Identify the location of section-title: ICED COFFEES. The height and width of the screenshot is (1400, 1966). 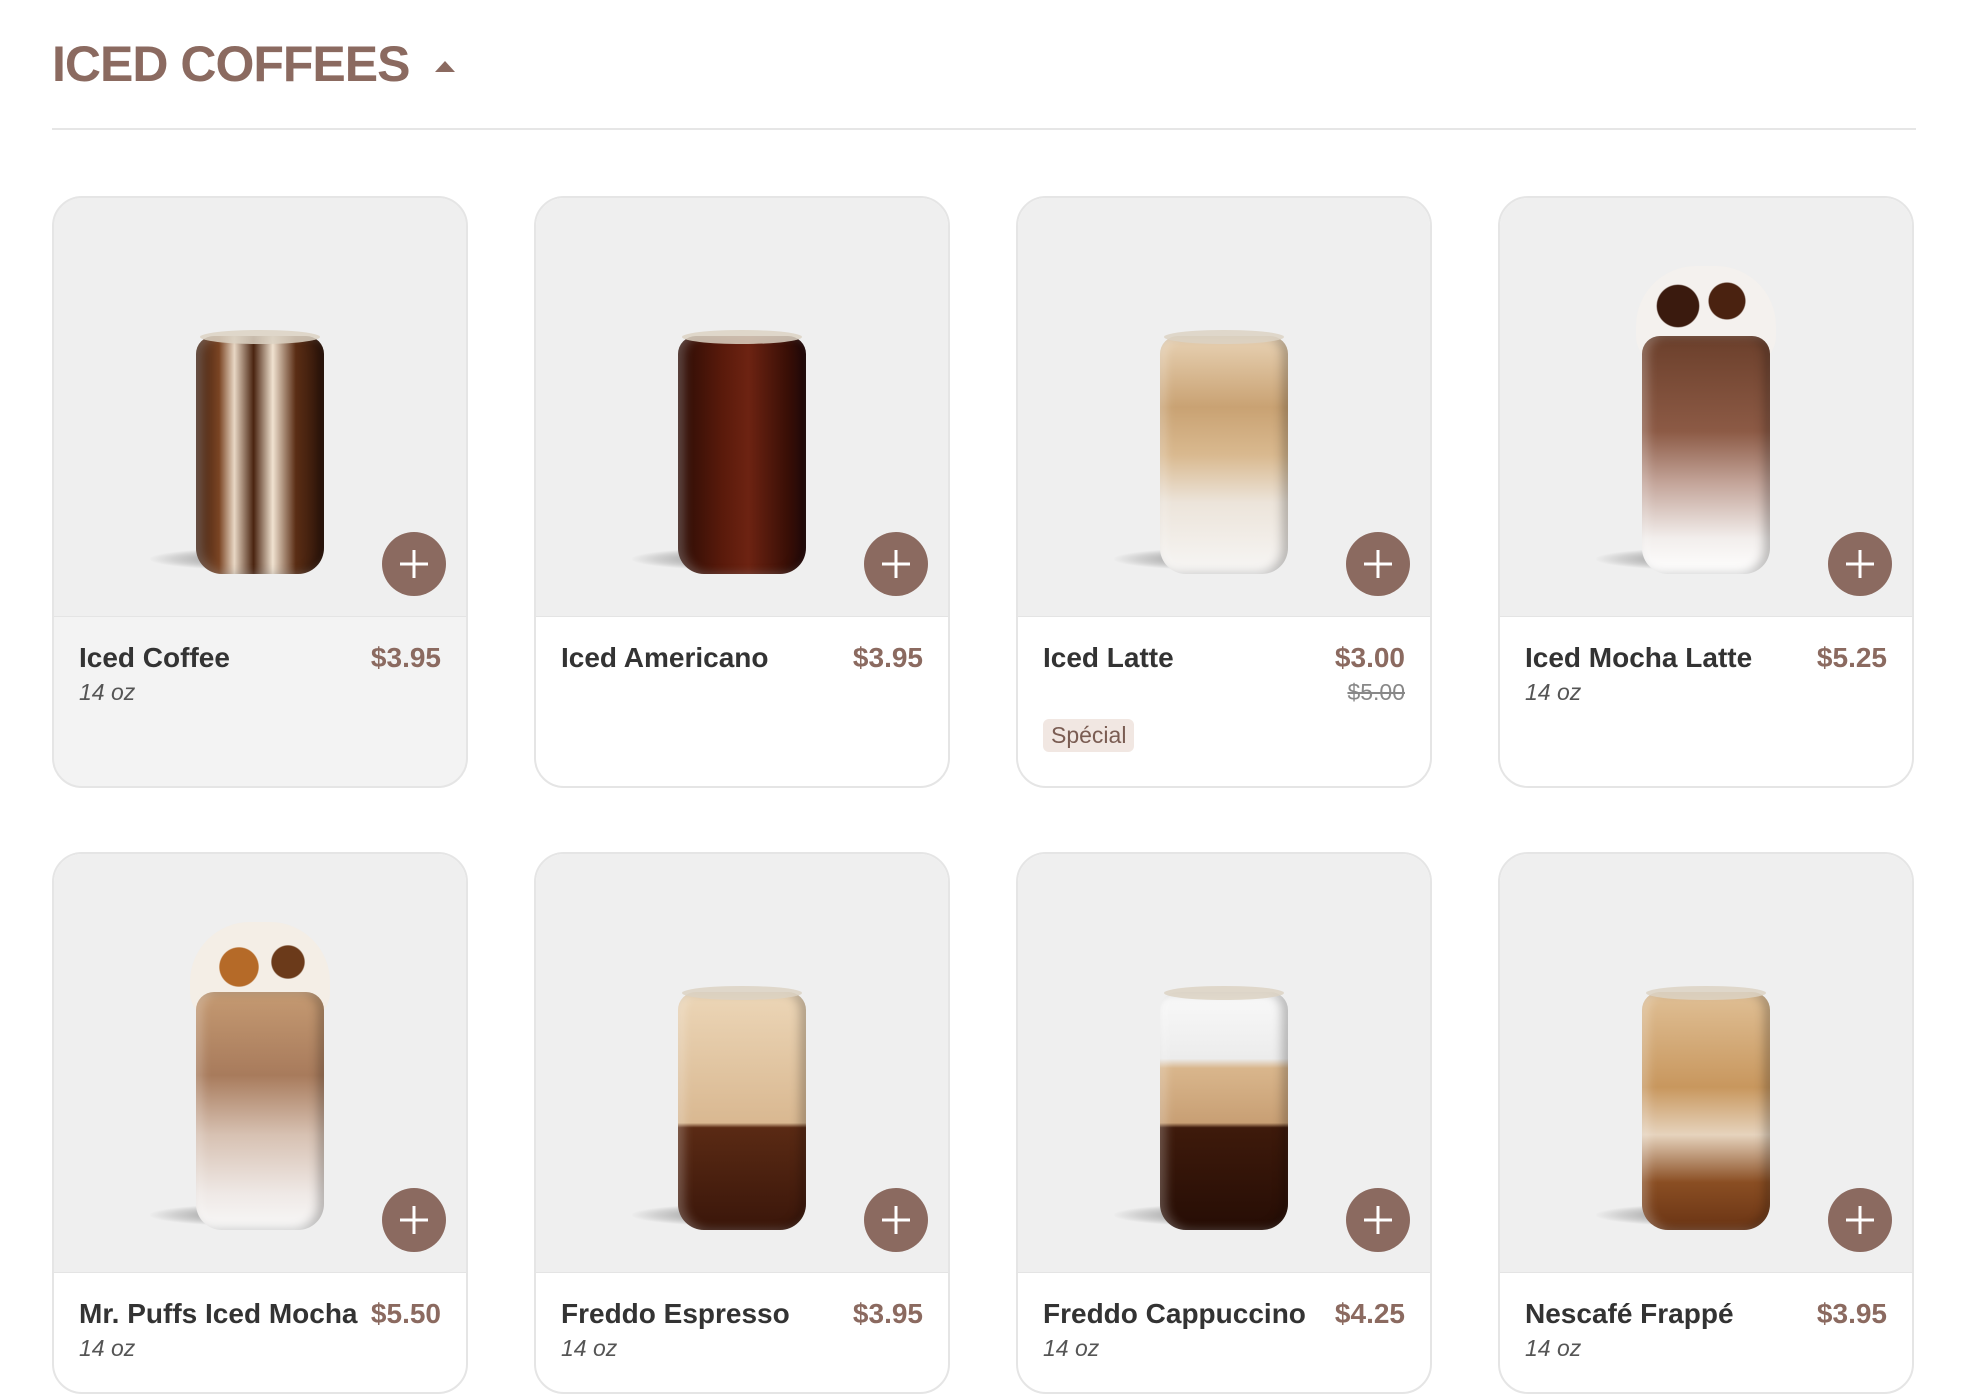
(231, 64).